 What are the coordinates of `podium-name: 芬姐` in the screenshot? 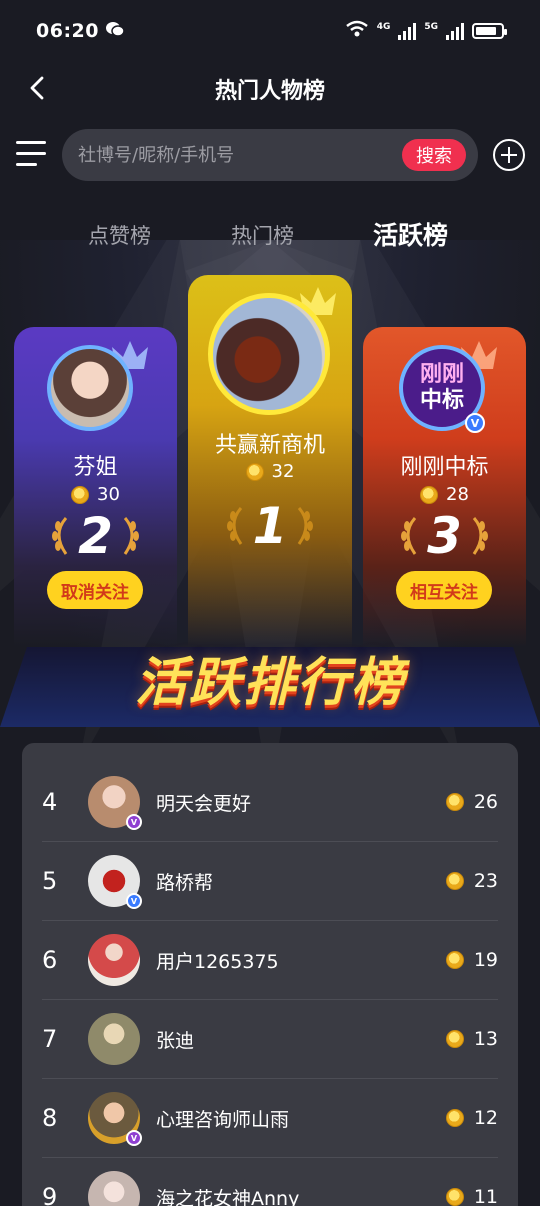 It's located at (95, 467).